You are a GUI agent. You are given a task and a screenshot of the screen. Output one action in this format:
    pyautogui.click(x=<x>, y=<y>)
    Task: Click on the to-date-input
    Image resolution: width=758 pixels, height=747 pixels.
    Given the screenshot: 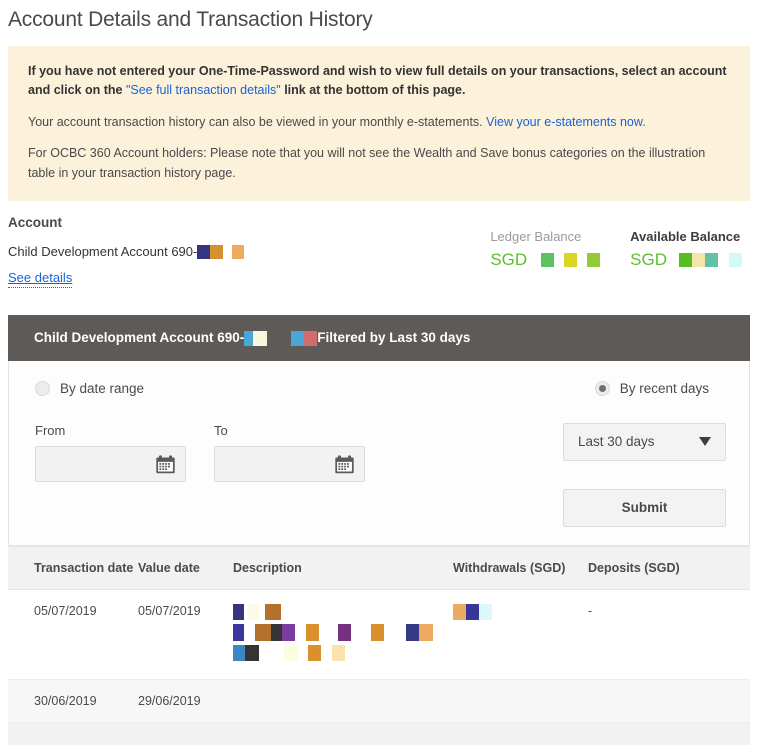 What is the action you would take?
    pyautogui.click(x=289, y=463)
    